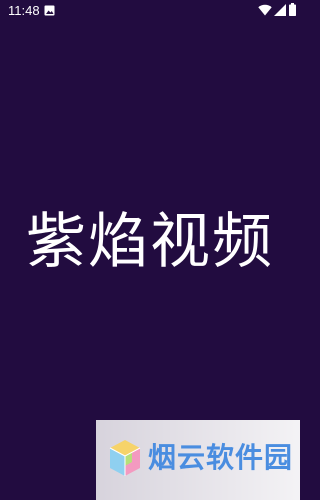 The height and width of the screenshot is (500, 320). What do you see at coordinates (280, 10) in the screenshot?
I see `signal-icon` at bounding box center [280, 10].